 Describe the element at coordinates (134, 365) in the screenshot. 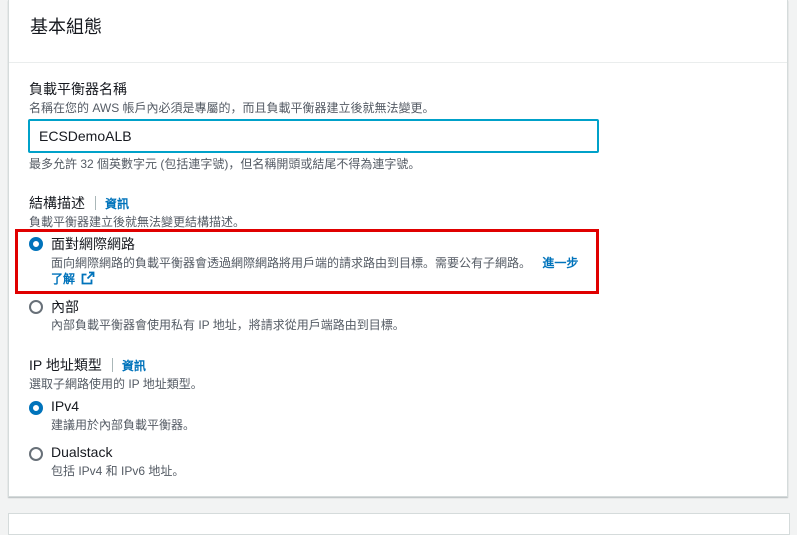

I see `ip-type-info-link: 資訊` at that location.